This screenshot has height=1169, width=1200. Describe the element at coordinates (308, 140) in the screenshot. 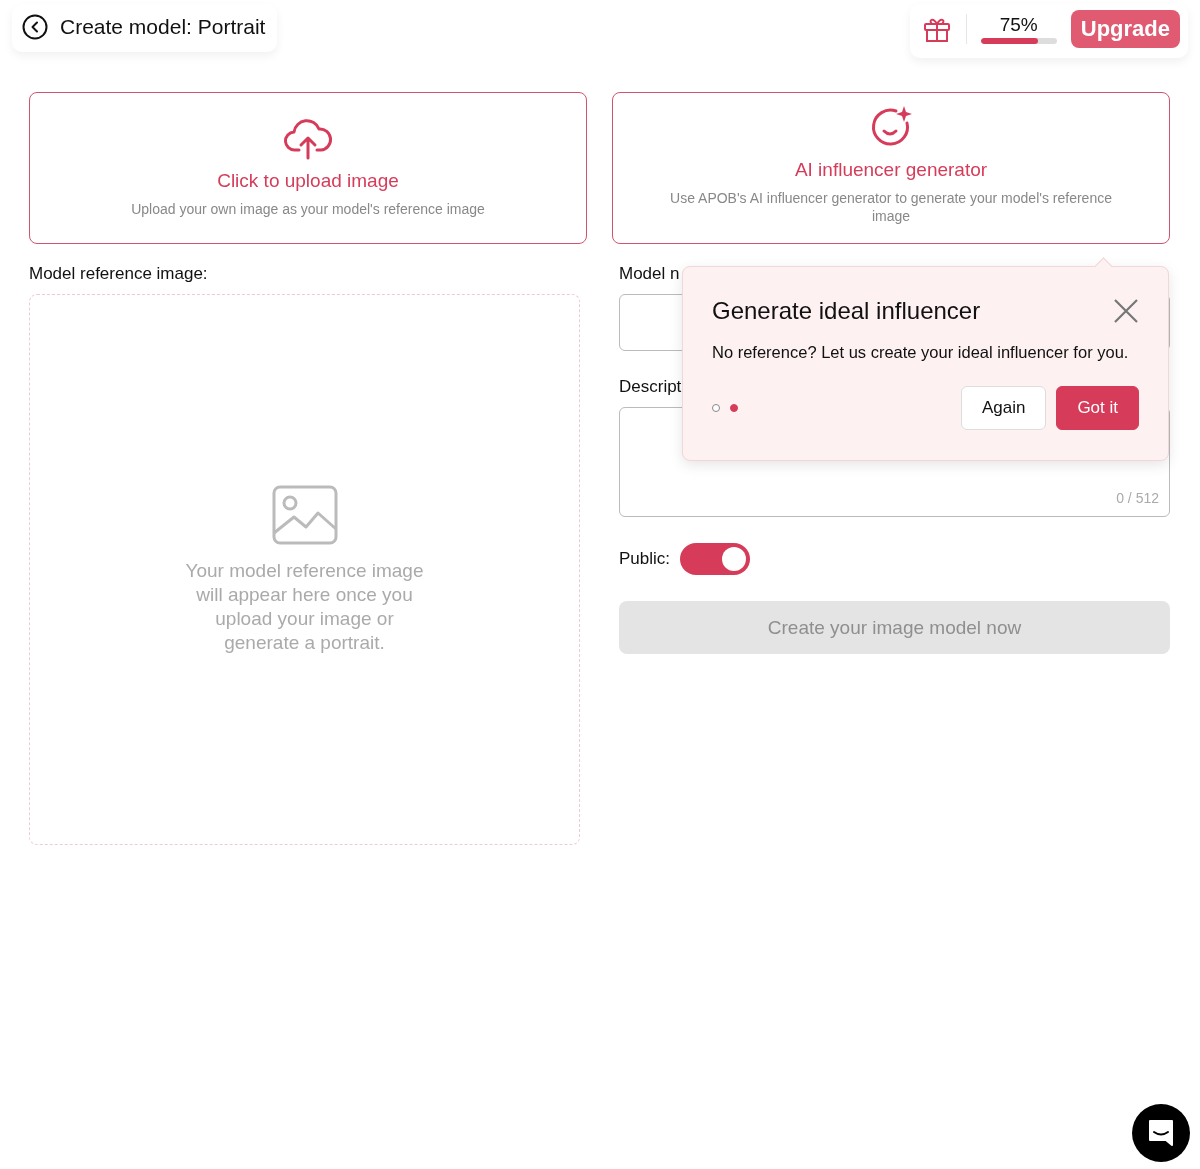

I see `cloud-upload-icon` at that location.